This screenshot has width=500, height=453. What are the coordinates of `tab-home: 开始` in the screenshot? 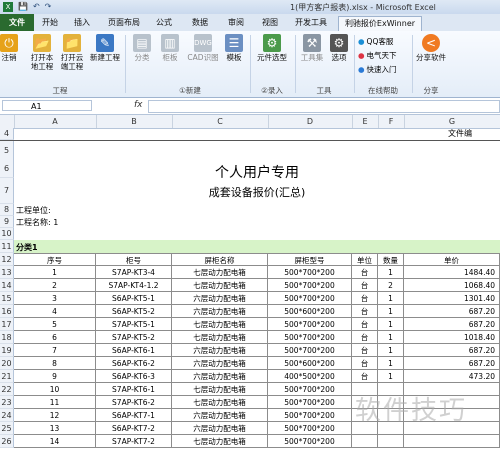 It's located at (50, 23).